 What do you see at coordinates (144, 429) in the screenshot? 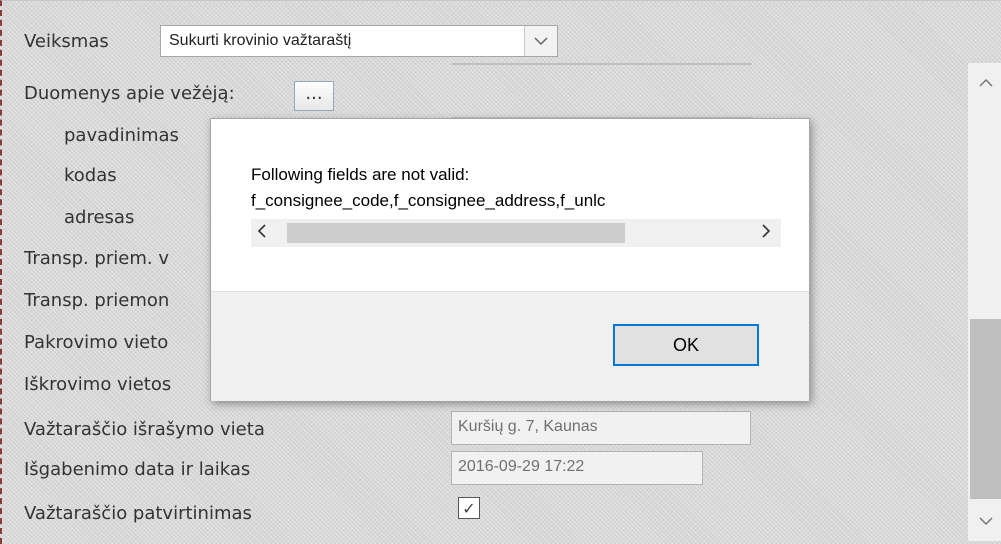
I see `israsymo-label: Važtaraščio išrašymo vieta` at bounding box center [144, 429].